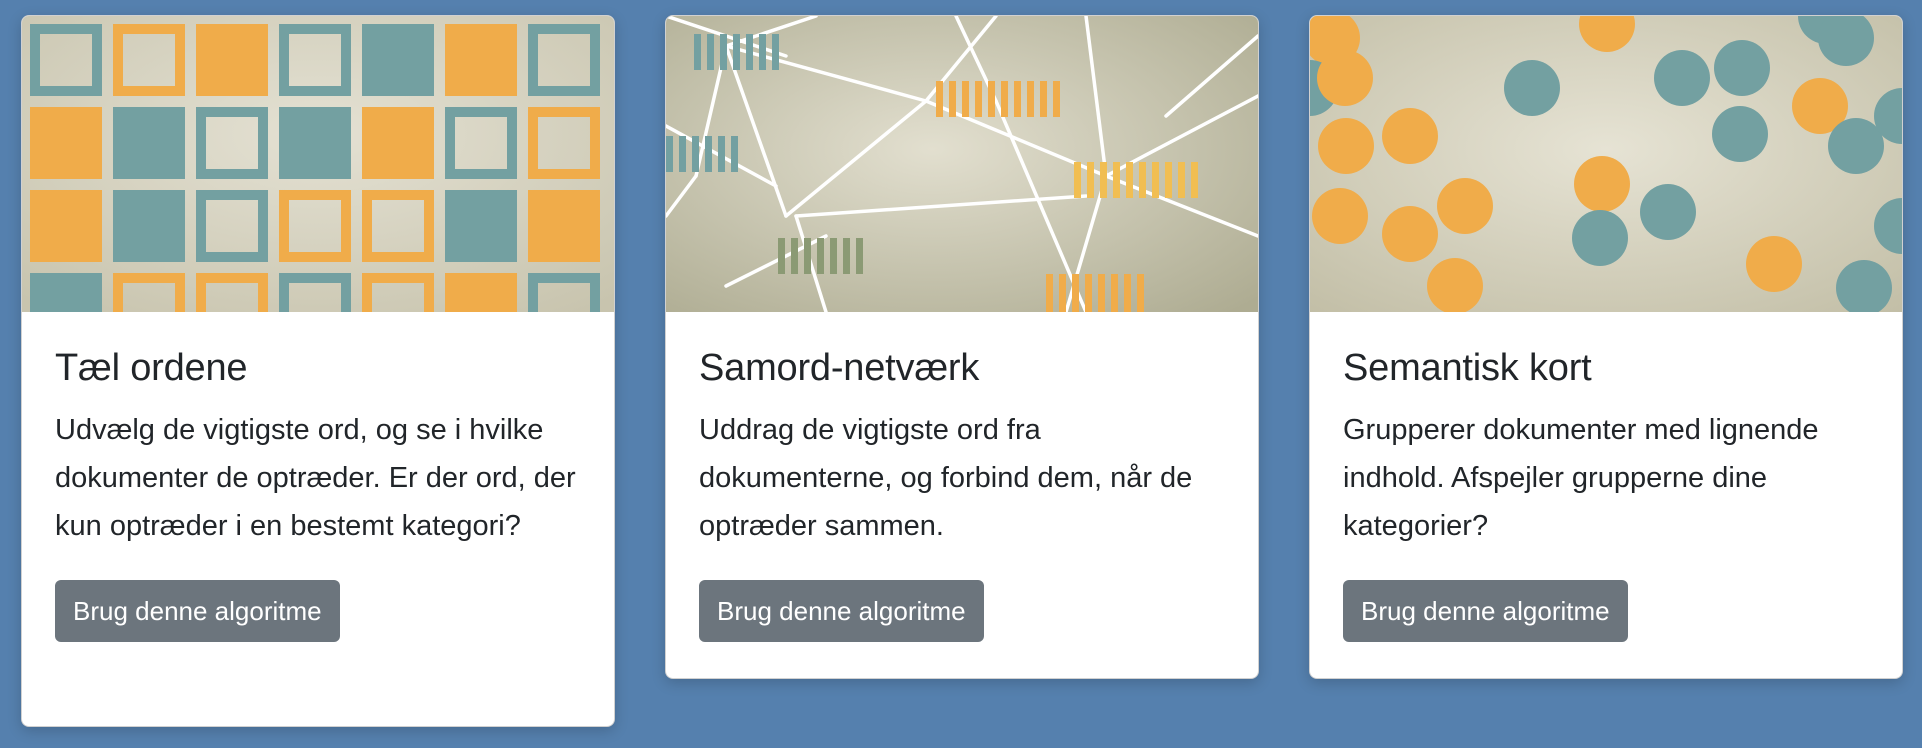 This screenshot has height=748, width=1922. What do you see at coordinates (962, 164) in the screenshot?
I see `network-illustration` at bounding box center [962, 164].